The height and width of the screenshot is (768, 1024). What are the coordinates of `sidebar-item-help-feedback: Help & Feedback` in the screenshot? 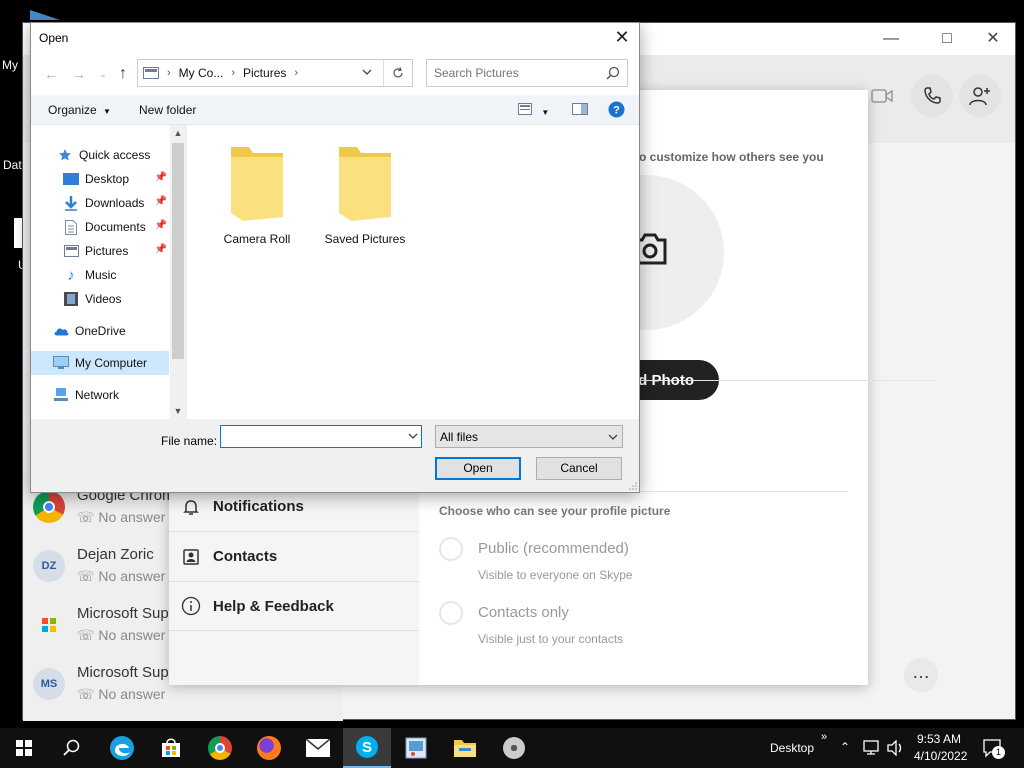 It's located at (294, 606).